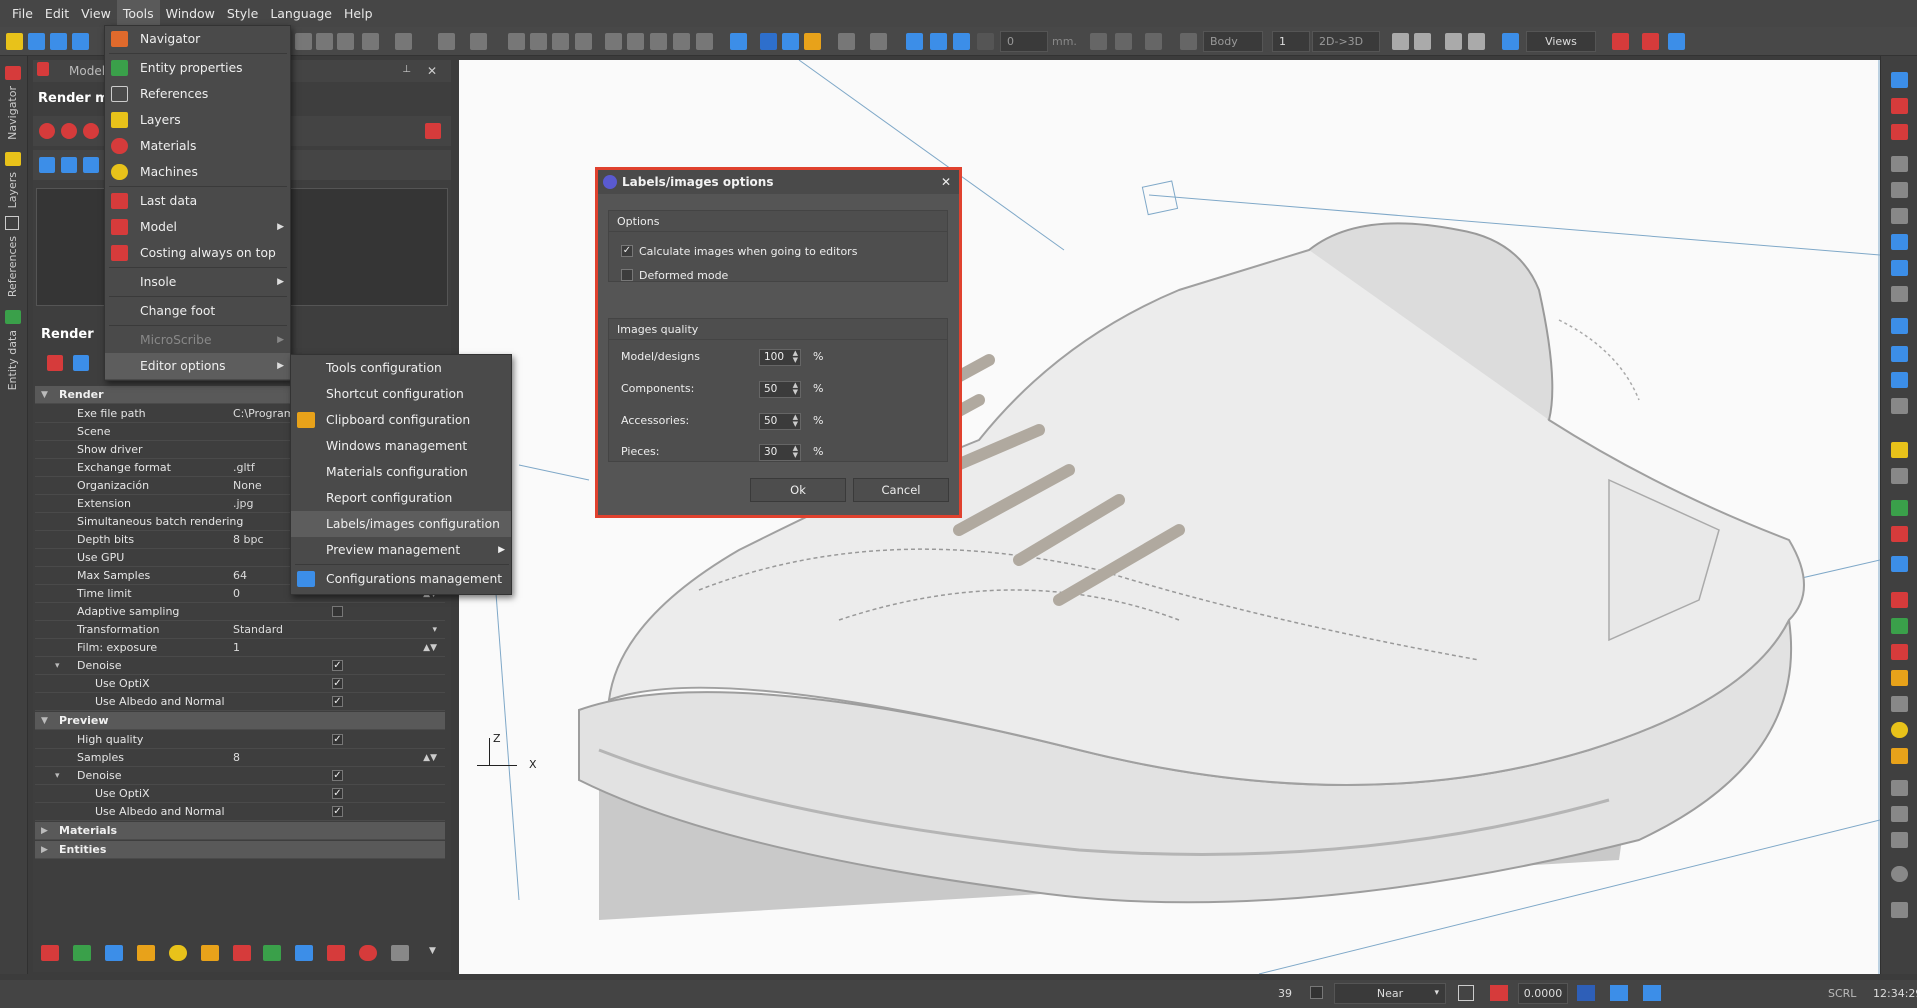 This screenshot has height=1008, width=1917. Describe the element at coordinates (1476, 41) in the screenshot. I see `shoe-top-icon` at that location.